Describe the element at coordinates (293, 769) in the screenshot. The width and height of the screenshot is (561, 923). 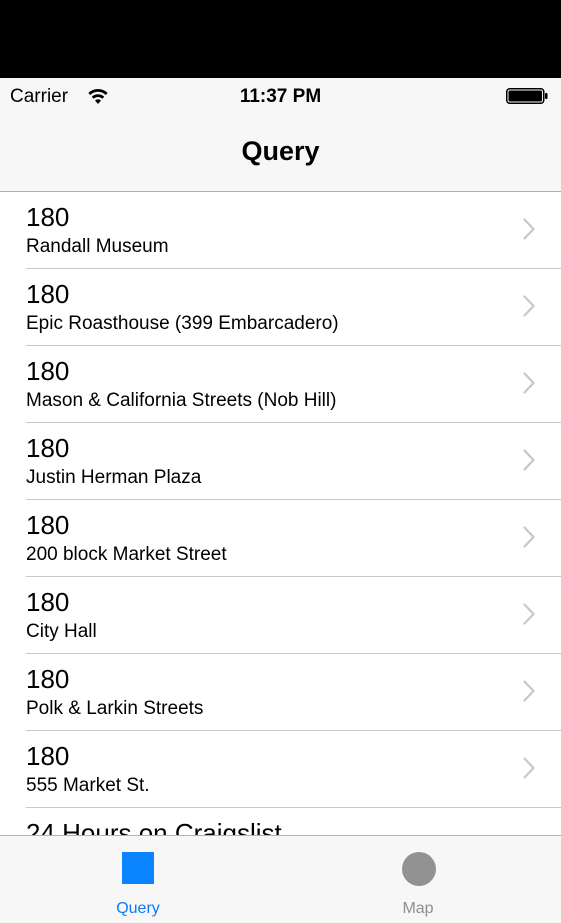
I see `list-item: 180 555 Market St.` at that location.